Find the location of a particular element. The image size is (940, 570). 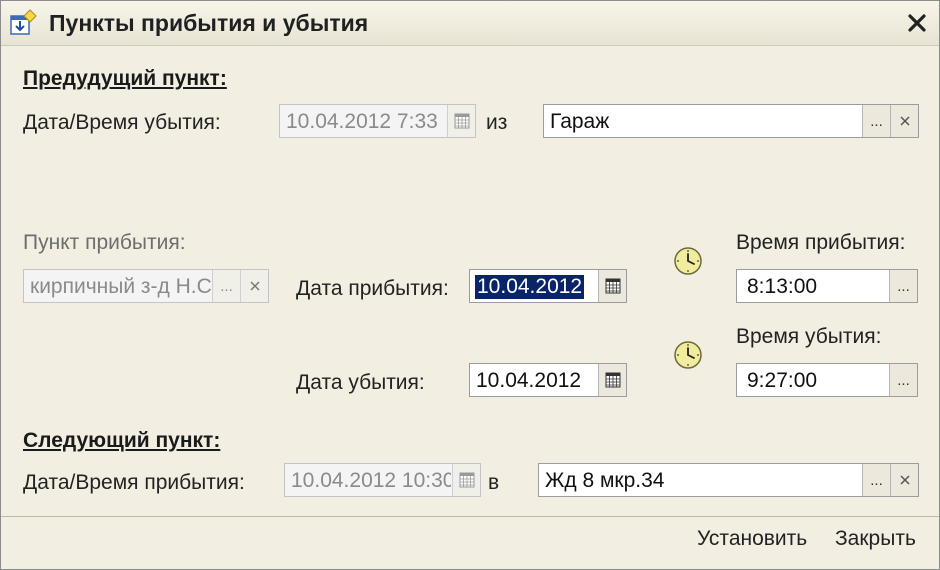

install-button: Установить is located at coordinates (752, 539).